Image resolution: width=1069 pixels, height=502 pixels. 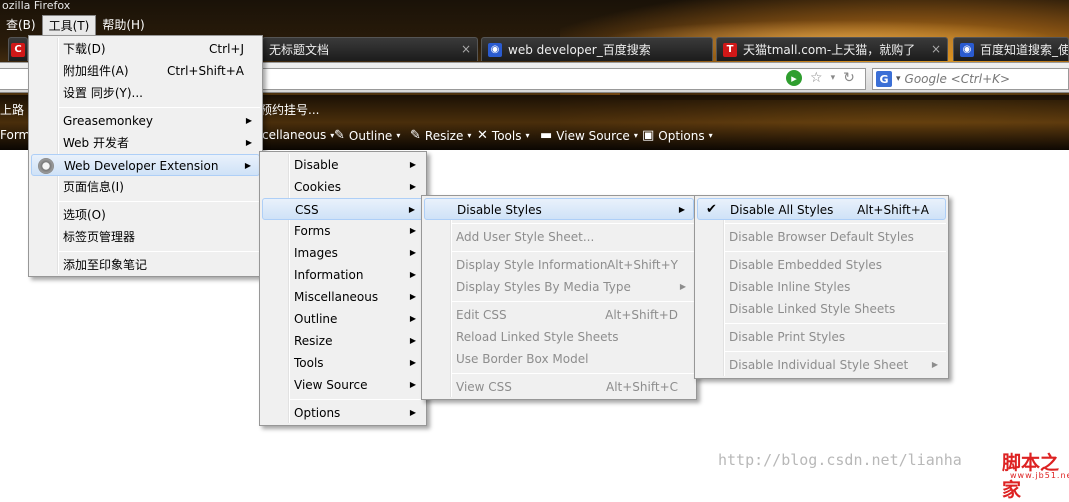 What do you see at coordinates (21, 25) in the screenshot?
I see `menu-view: 查(B)` at bounding box center [21, 25].